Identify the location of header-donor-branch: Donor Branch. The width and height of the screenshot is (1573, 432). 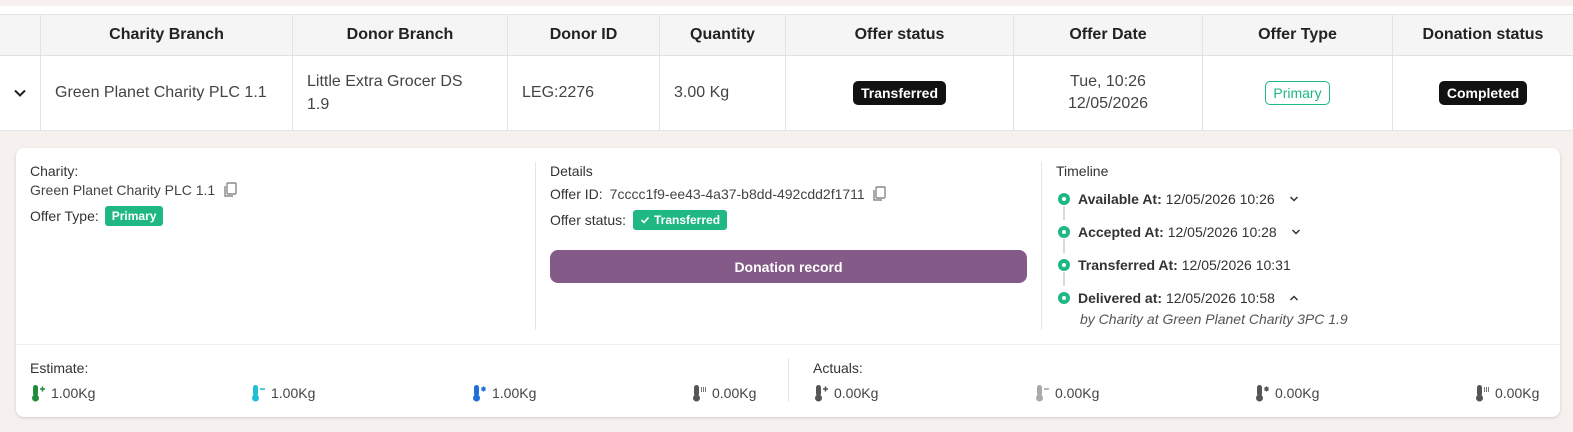
(400, 35).